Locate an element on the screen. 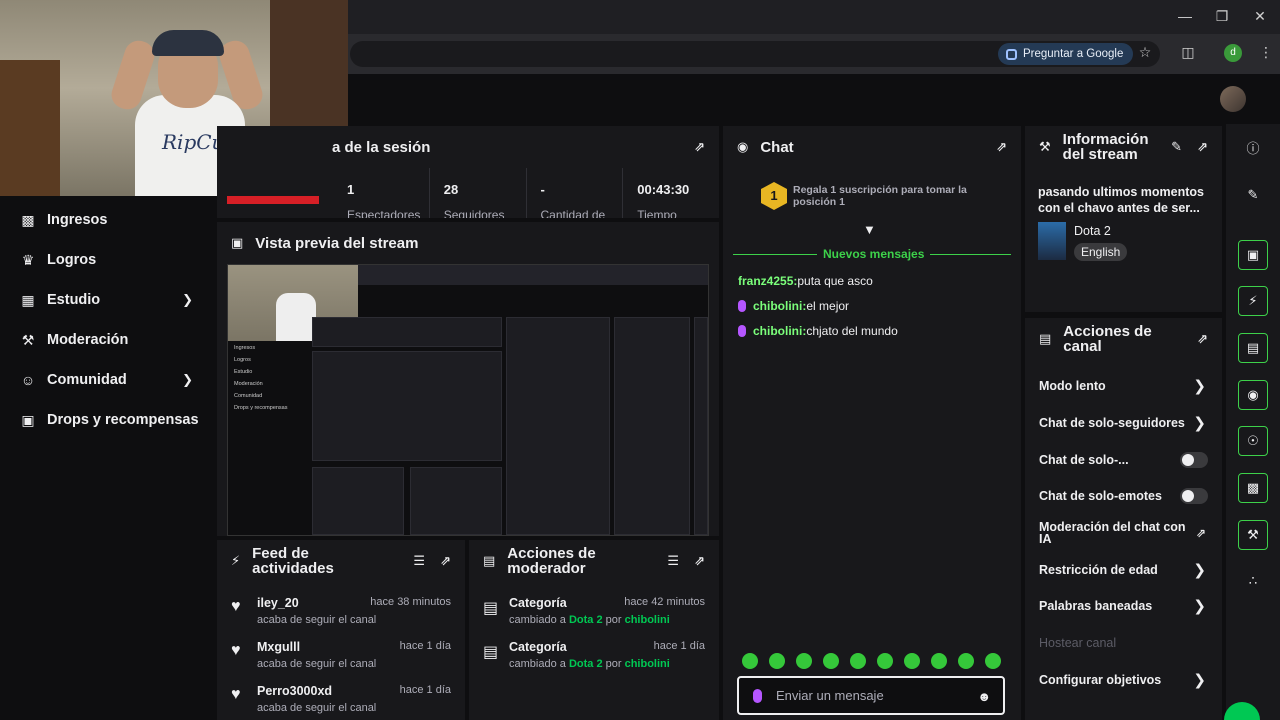 Image resolution: width=1280 pixels, height=720 pixels. sidebar-item-ingresos: ▩ Ingresos is located at coordinates (107, 220).